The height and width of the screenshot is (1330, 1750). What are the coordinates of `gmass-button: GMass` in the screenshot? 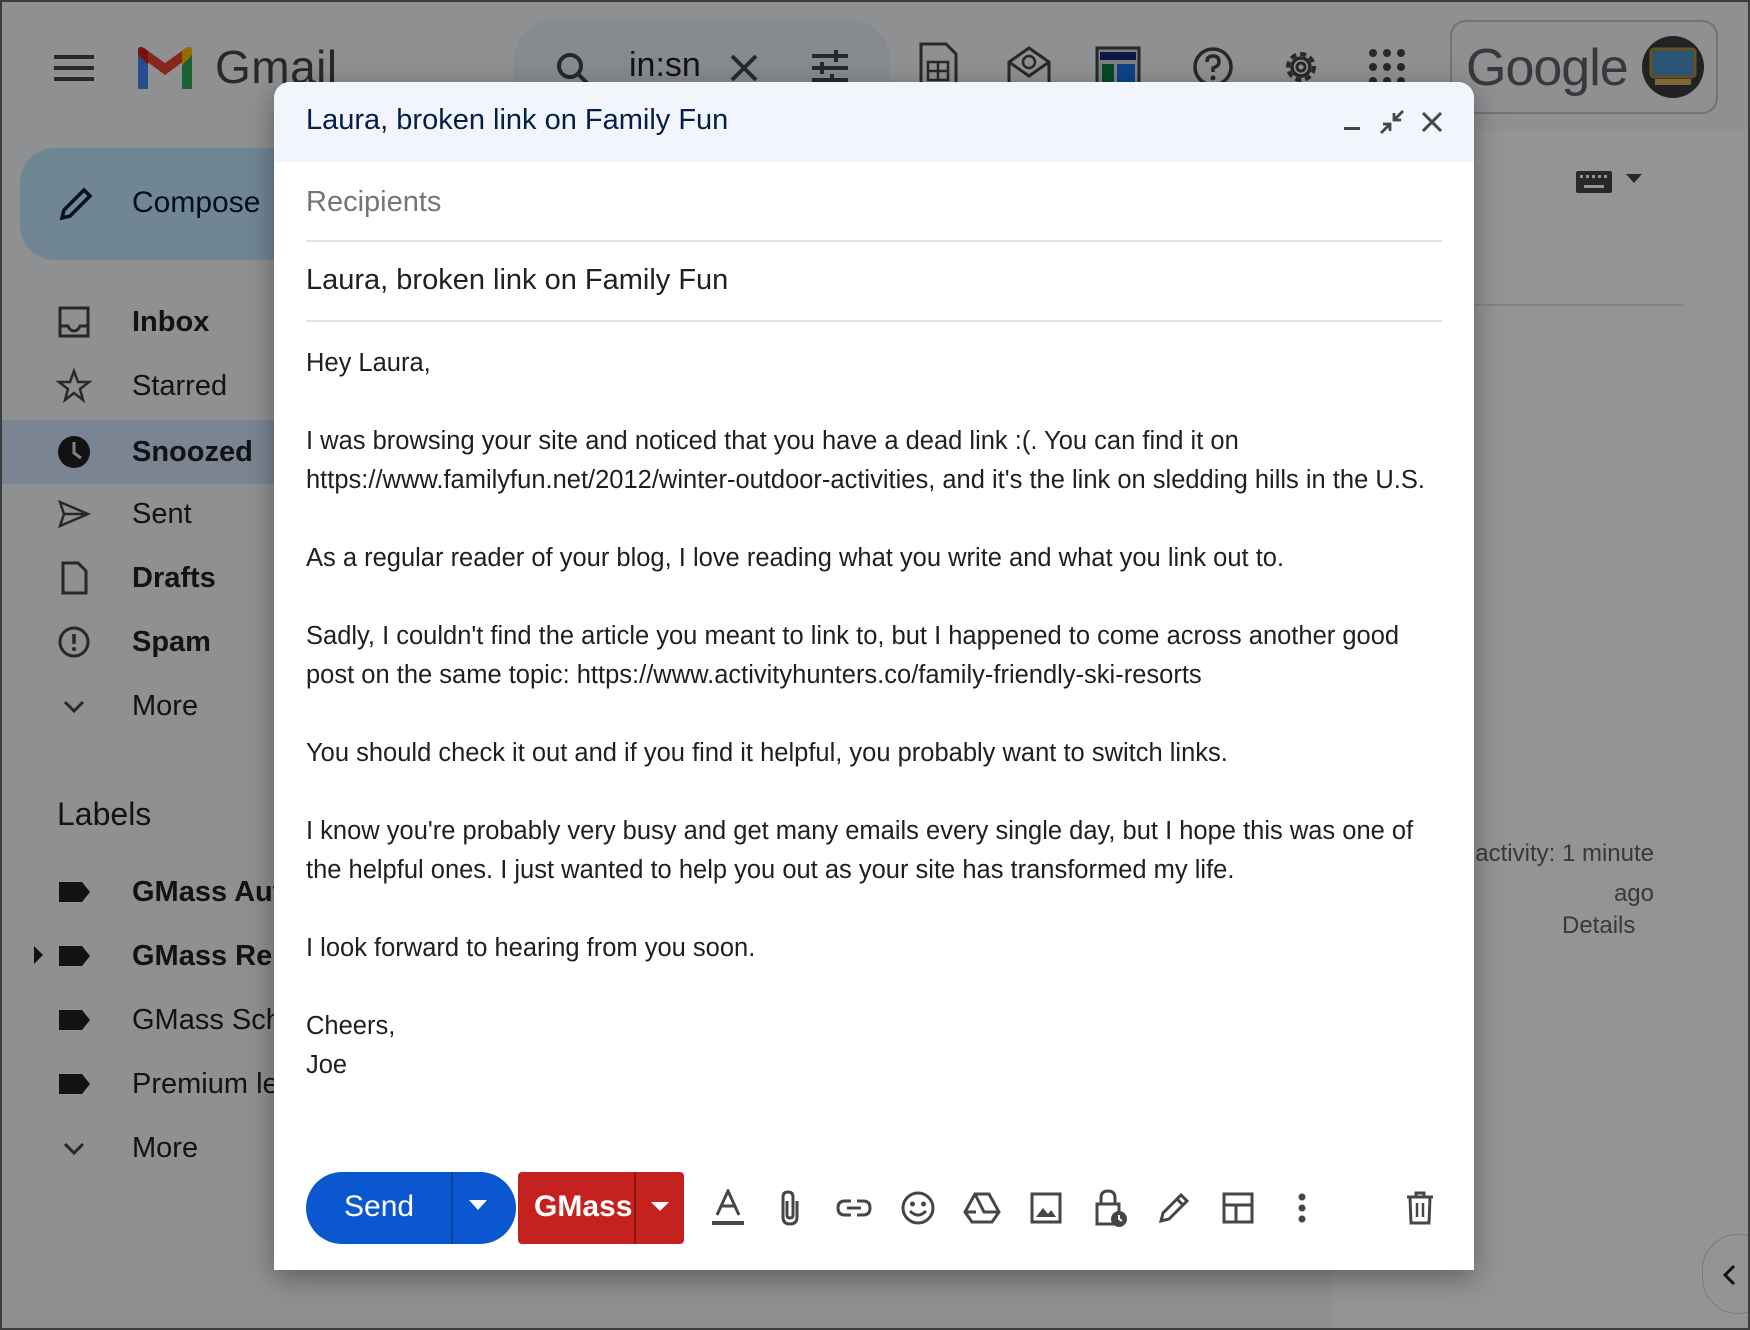 It's located at (601, 1208).